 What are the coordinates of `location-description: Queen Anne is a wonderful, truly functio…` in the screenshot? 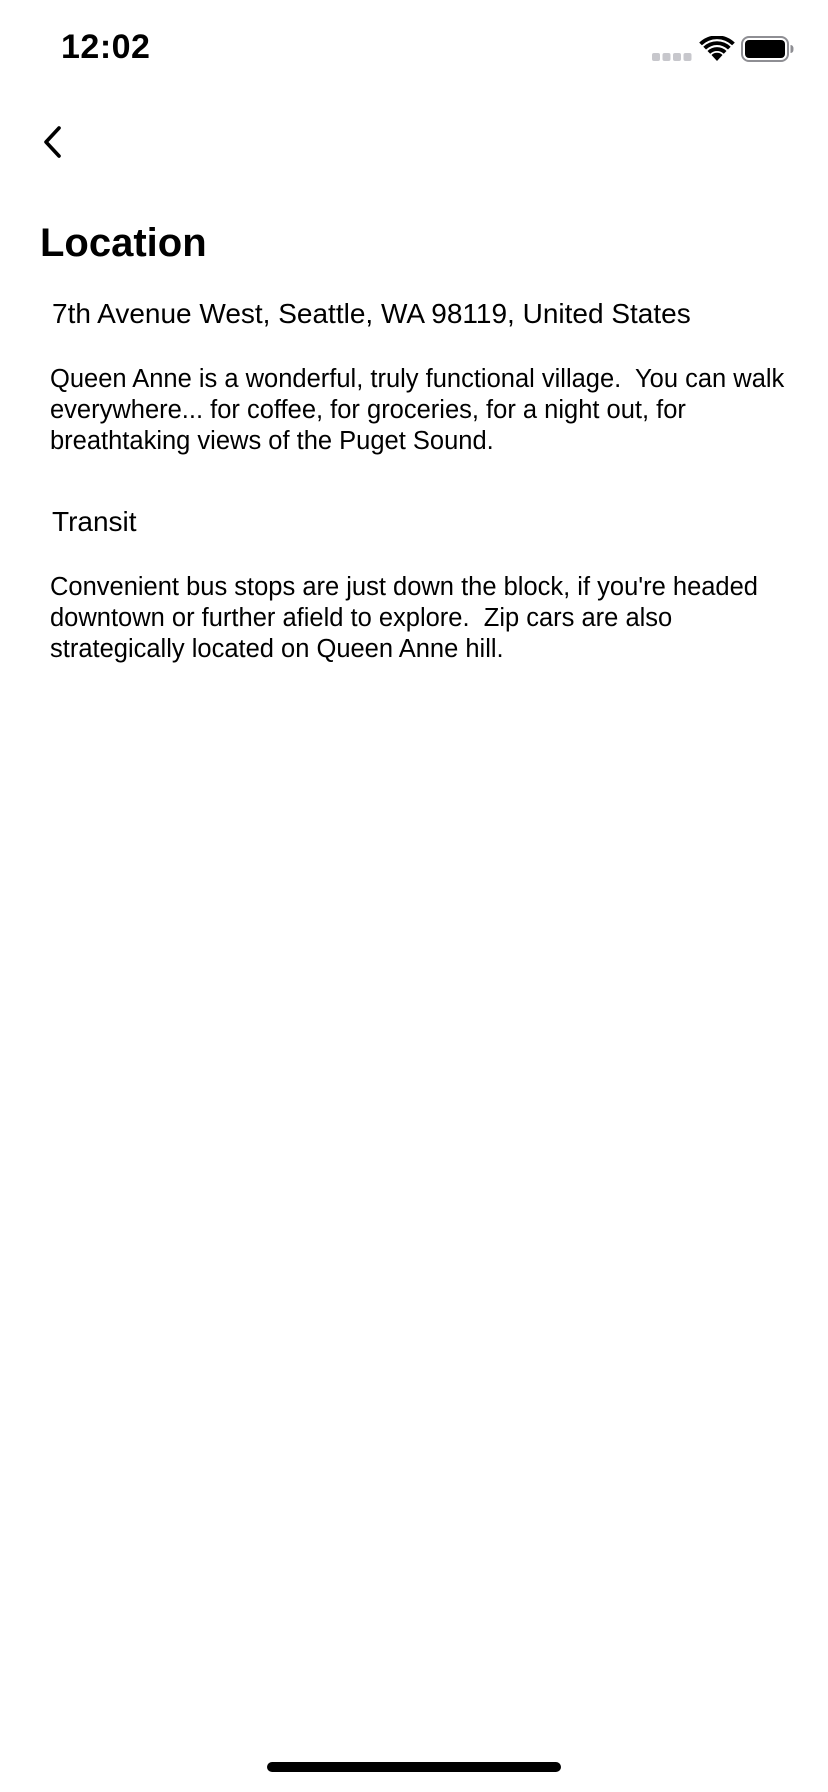 It's located at (421, 410).